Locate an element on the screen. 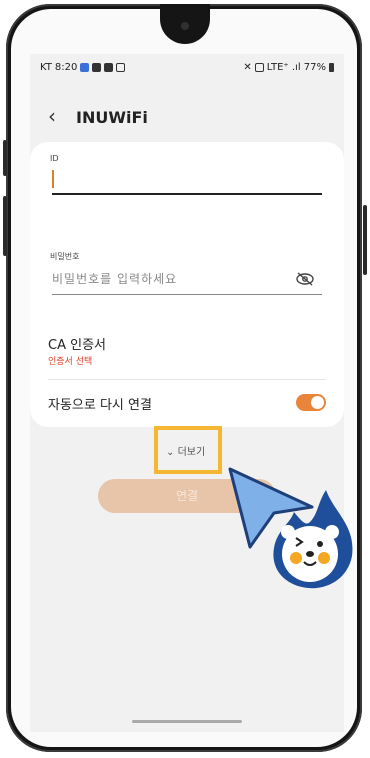 This screenshot has height=758, width=370. id-input is located at coordinates (187, 194).